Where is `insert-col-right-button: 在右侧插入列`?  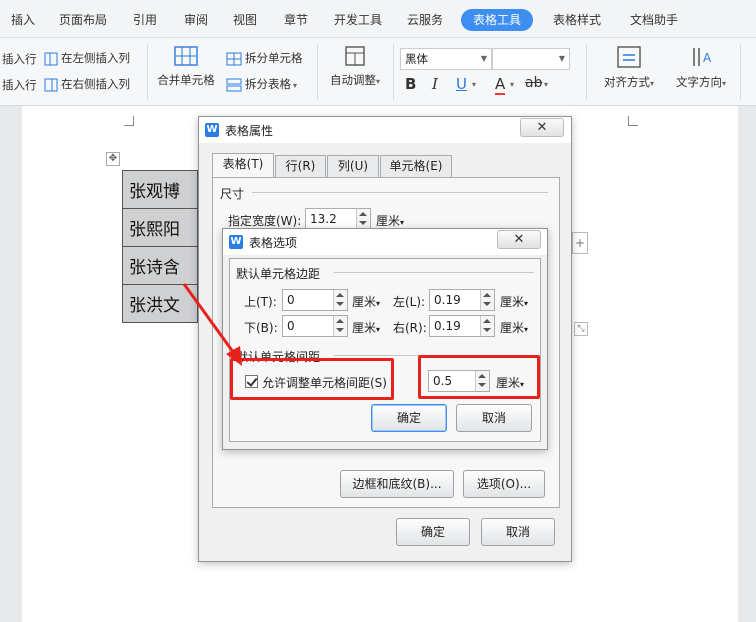 insert-col-right-button: 在右侧插入列 is located at coordinates (87, 84).